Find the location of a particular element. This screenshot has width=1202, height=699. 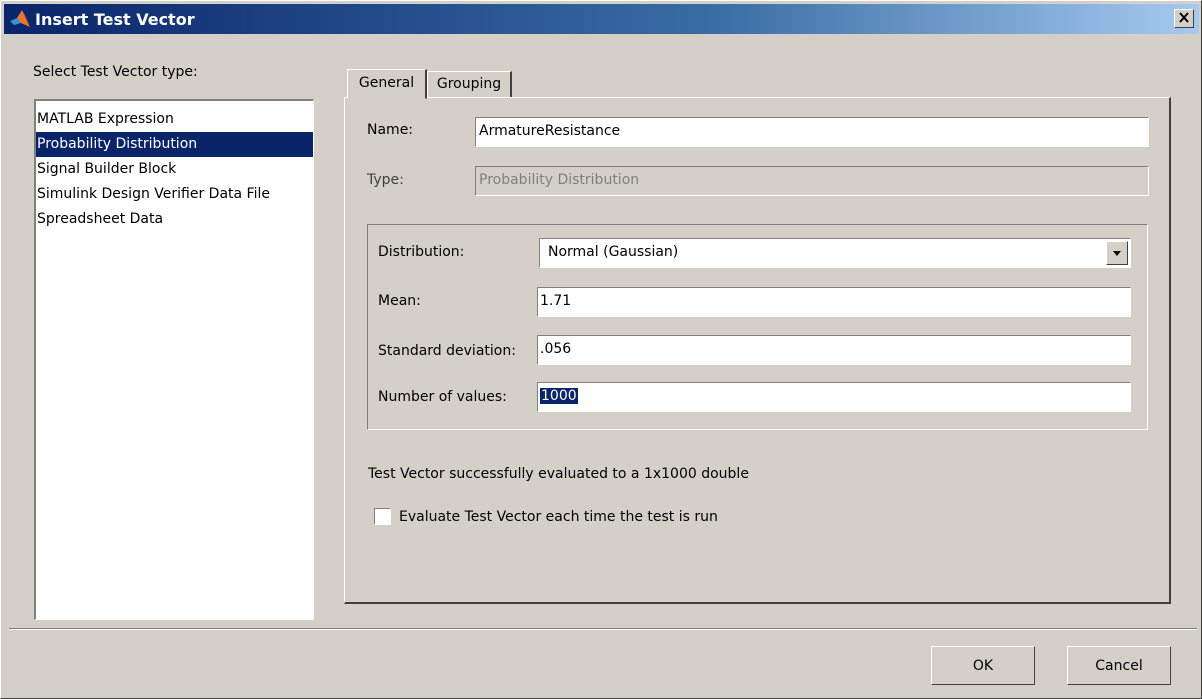

list-item-matlab-expression: MATLAB Expression is located at coordinates (174, 119).